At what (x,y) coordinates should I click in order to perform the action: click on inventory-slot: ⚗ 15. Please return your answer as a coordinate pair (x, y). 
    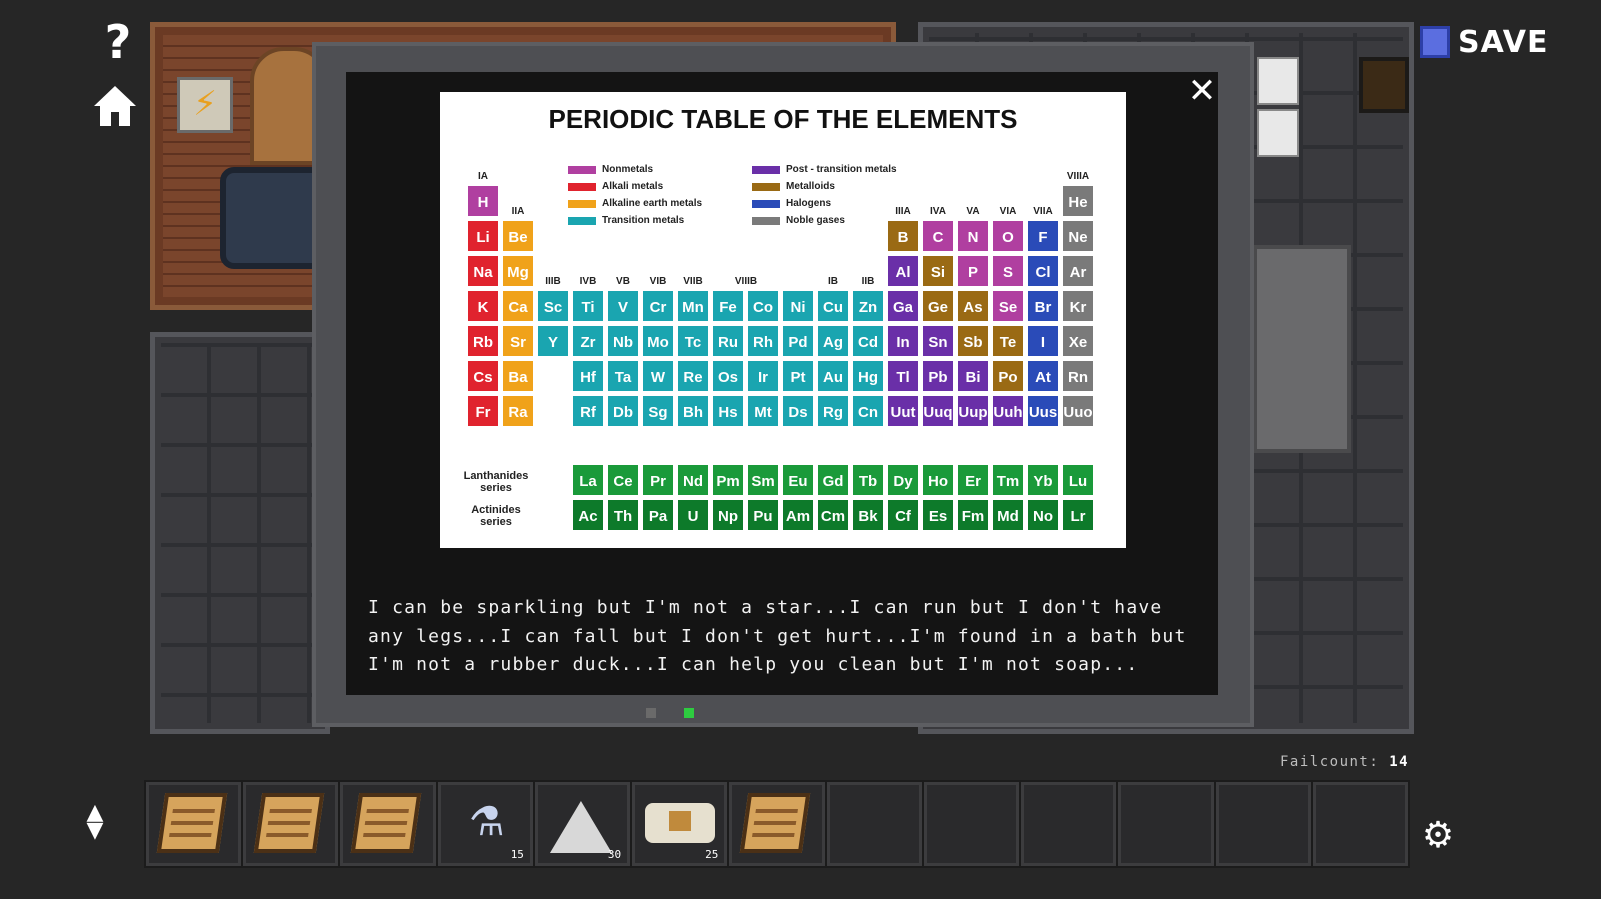
    Looking at the image, I should click on (485, 824).